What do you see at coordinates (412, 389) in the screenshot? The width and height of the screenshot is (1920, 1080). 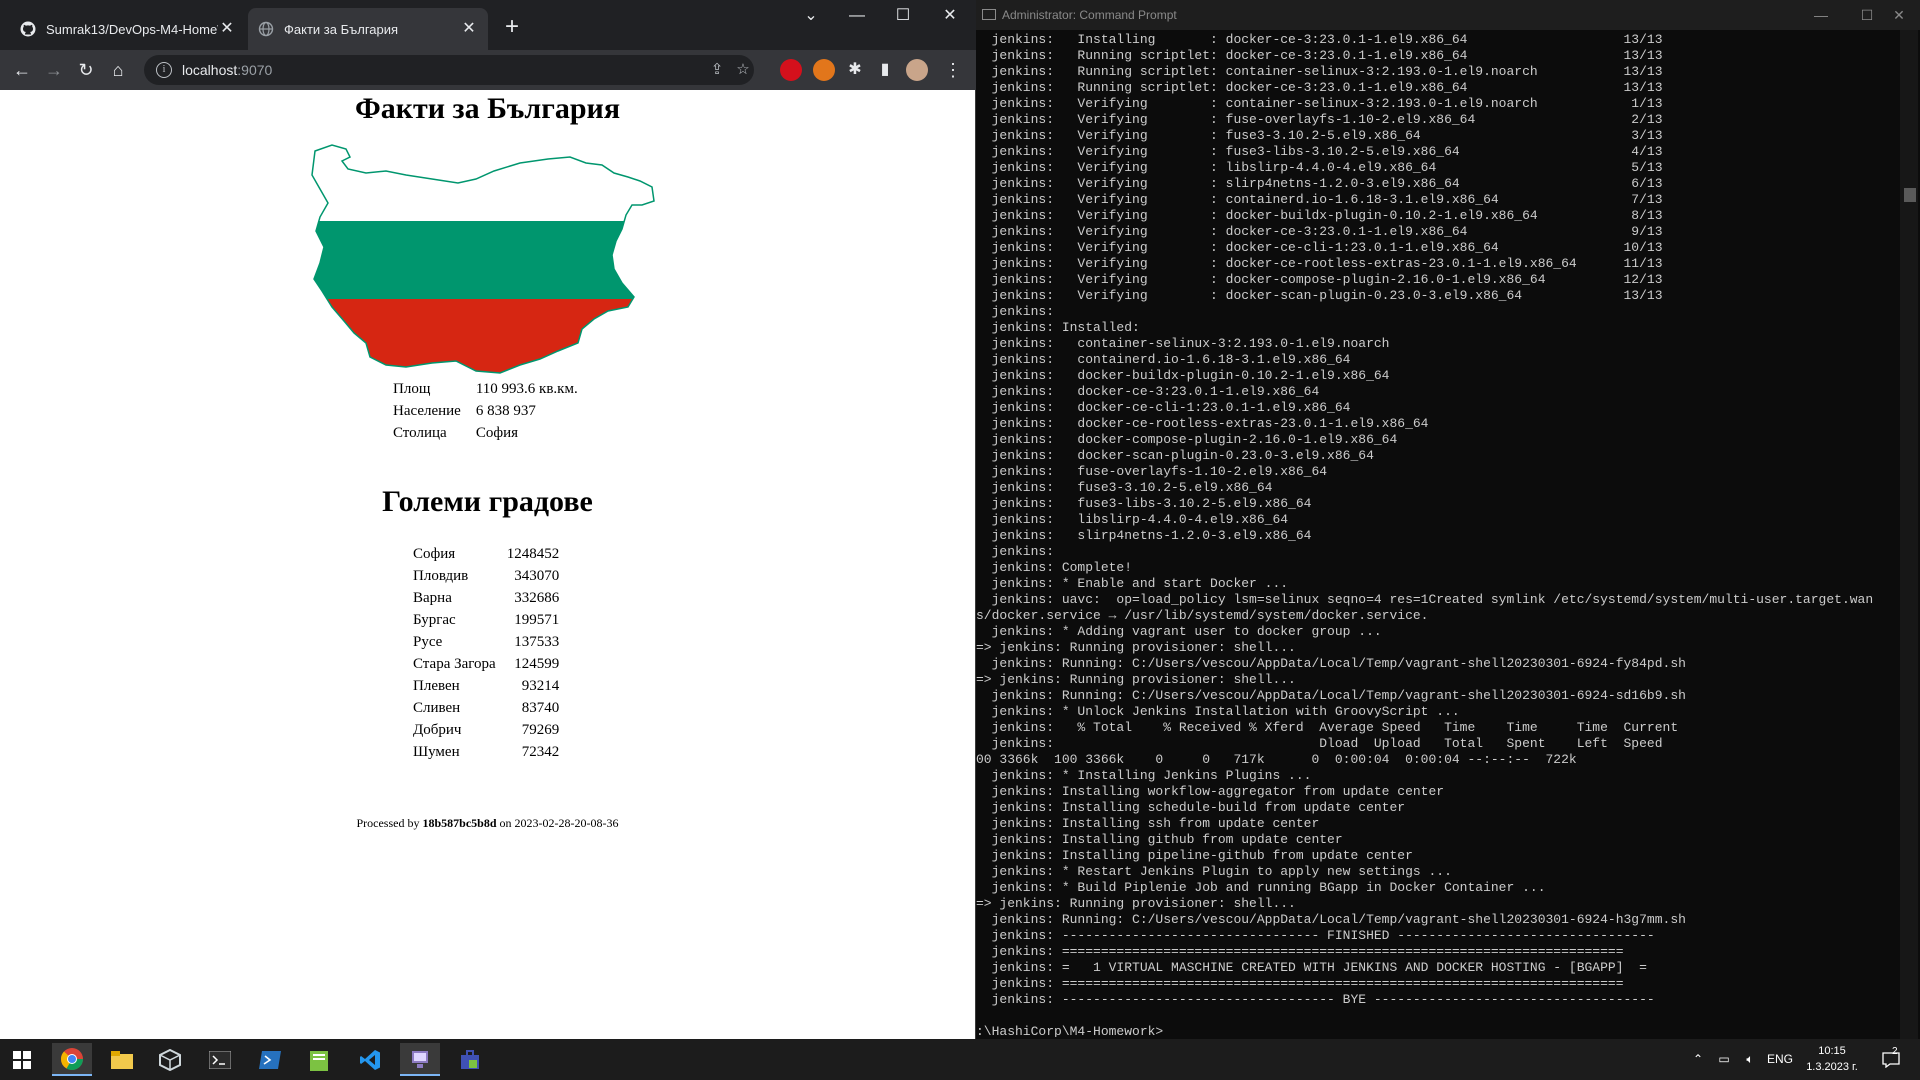 I see `fact-label: Площ` at bounding box center [412, 389].